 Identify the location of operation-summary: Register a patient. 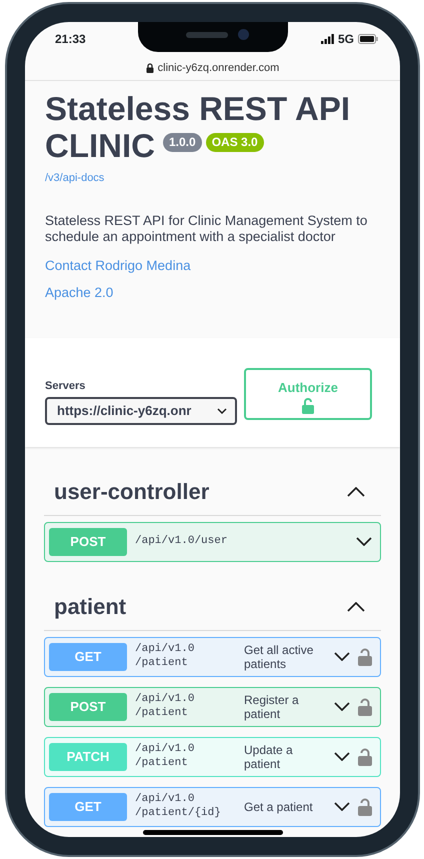
(271, 707).